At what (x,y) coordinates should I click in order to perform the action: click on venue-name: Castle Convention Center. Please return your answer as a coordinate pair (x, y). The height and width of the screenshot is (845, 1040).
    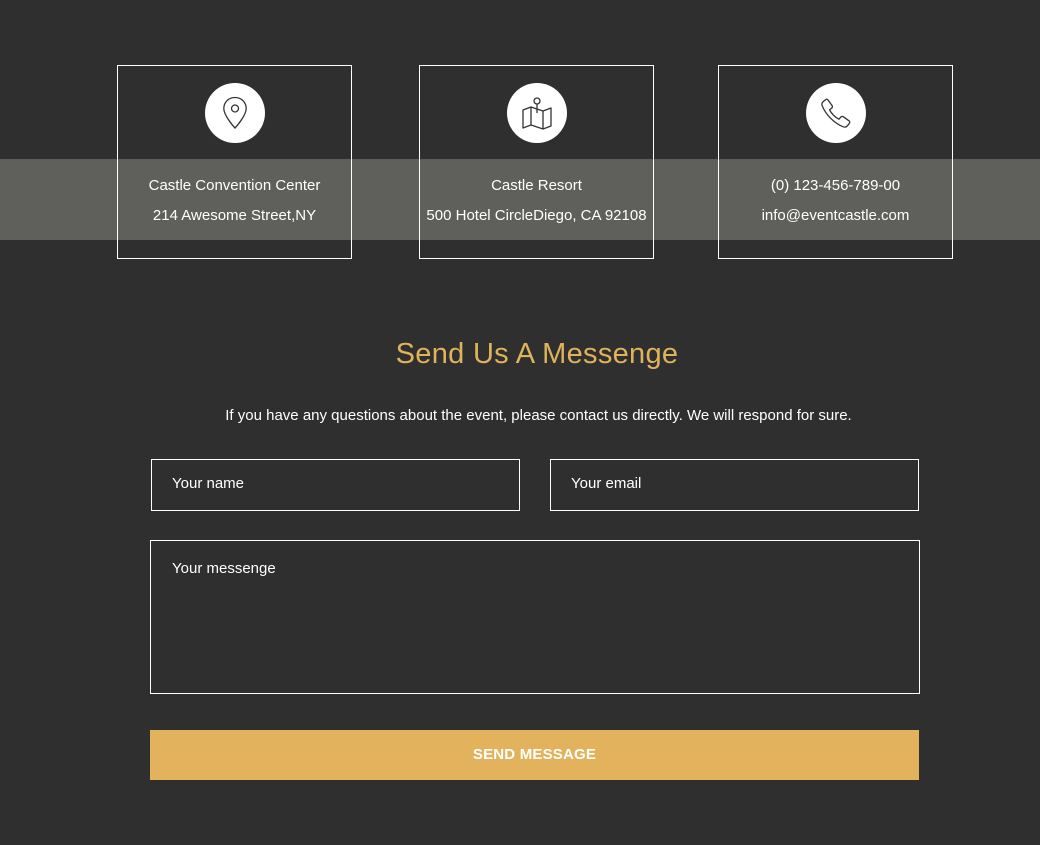
    Looking at the image, I should click on (234, 185).